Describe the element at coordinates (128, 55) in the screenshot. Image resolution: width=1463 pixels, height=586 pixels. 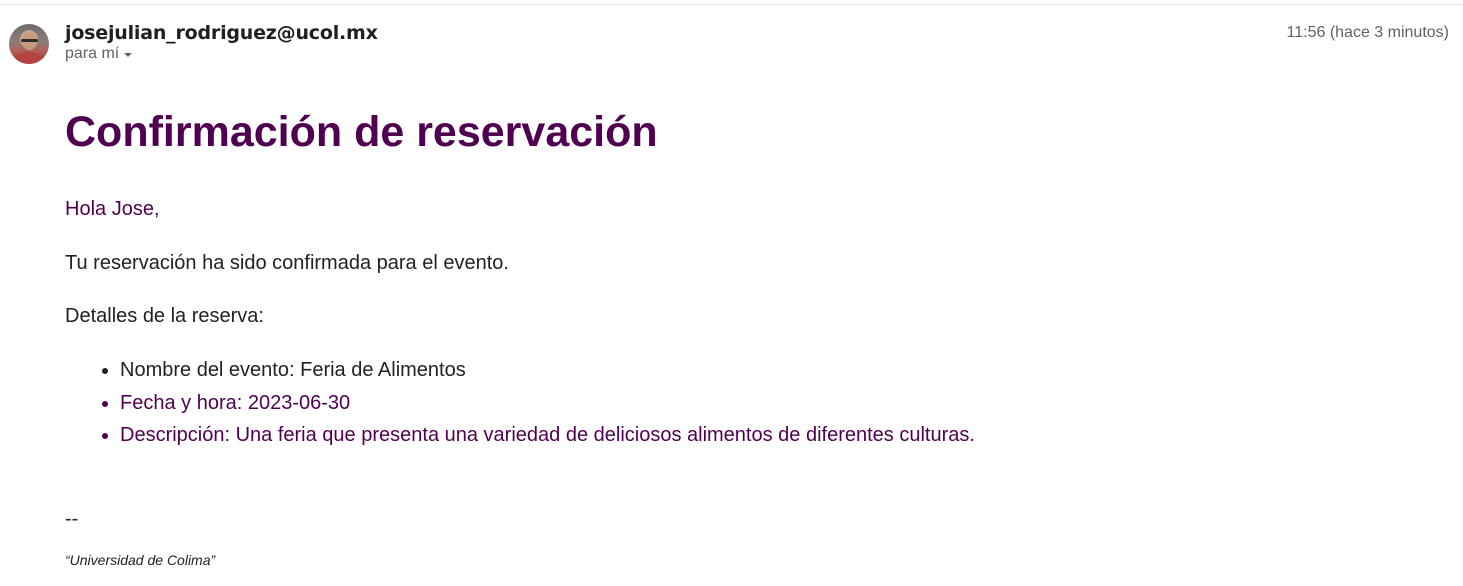
I see `chevron-down-icon` at that location.